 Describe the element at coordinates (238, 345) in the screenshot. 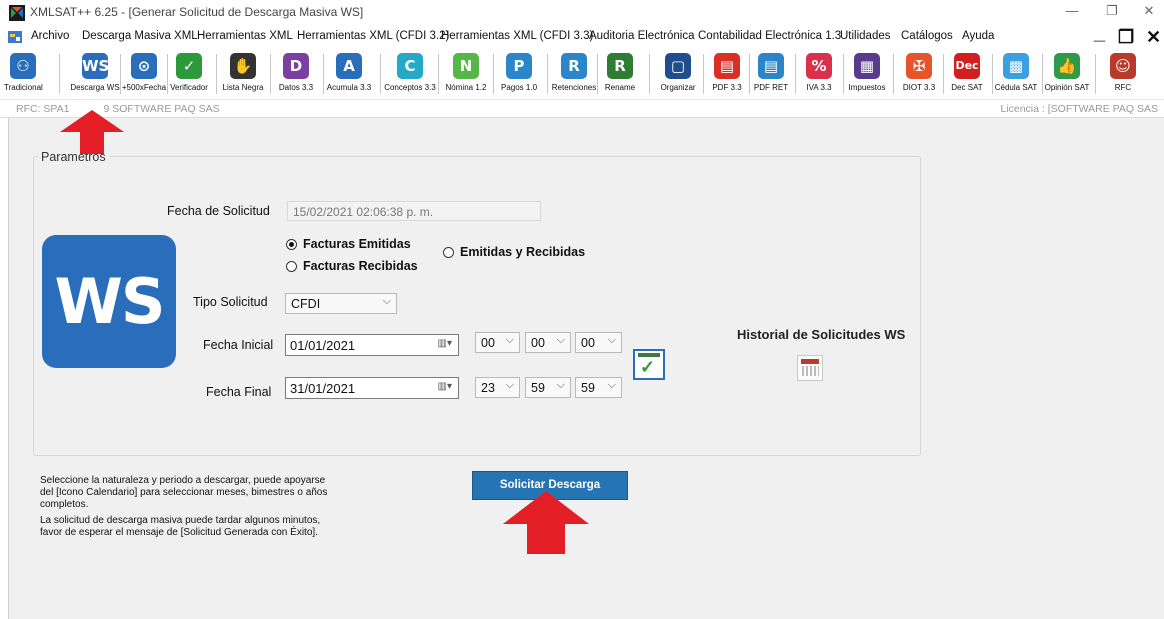

I see `fecha-inicial-label: Fecha Inicial` at that location.